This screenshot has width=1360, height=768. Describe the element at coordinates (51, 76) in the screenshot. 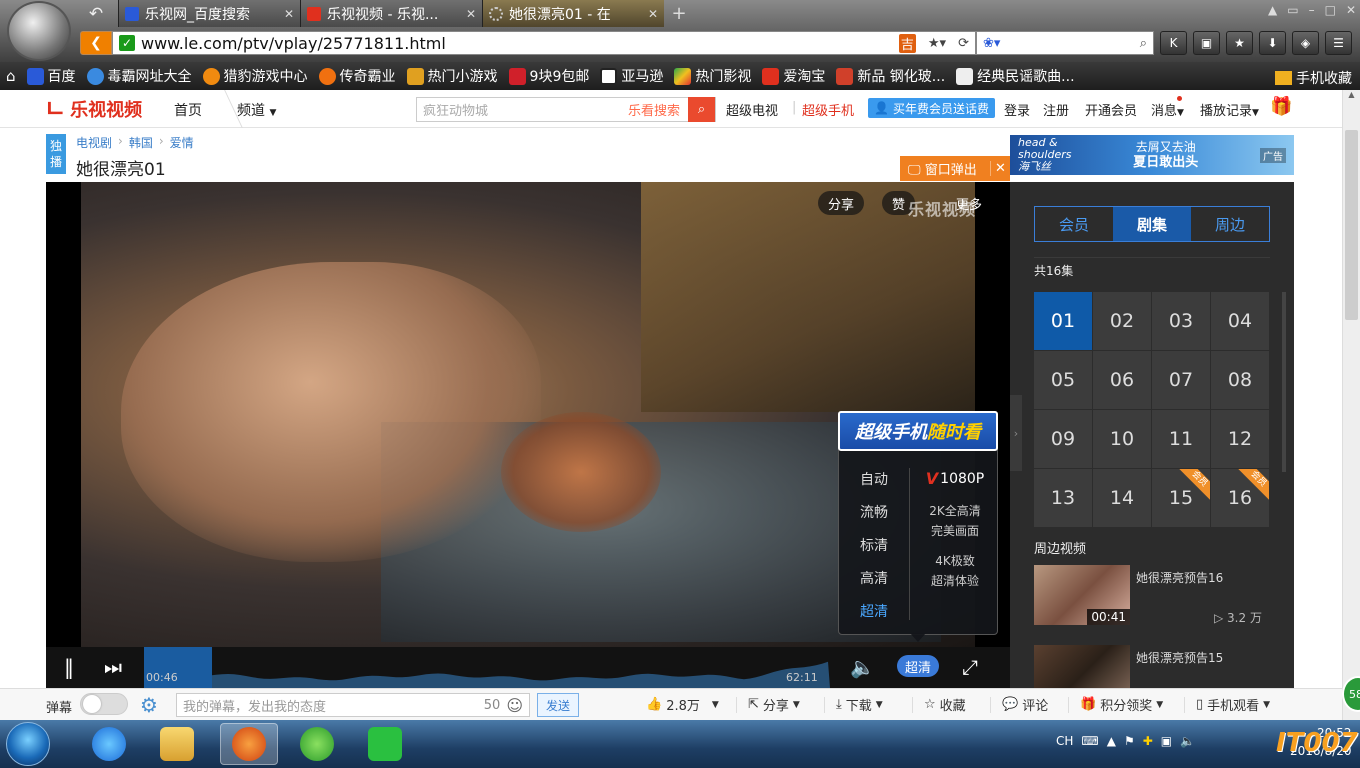

I see `bookmark-baidu: 百度` at that location.